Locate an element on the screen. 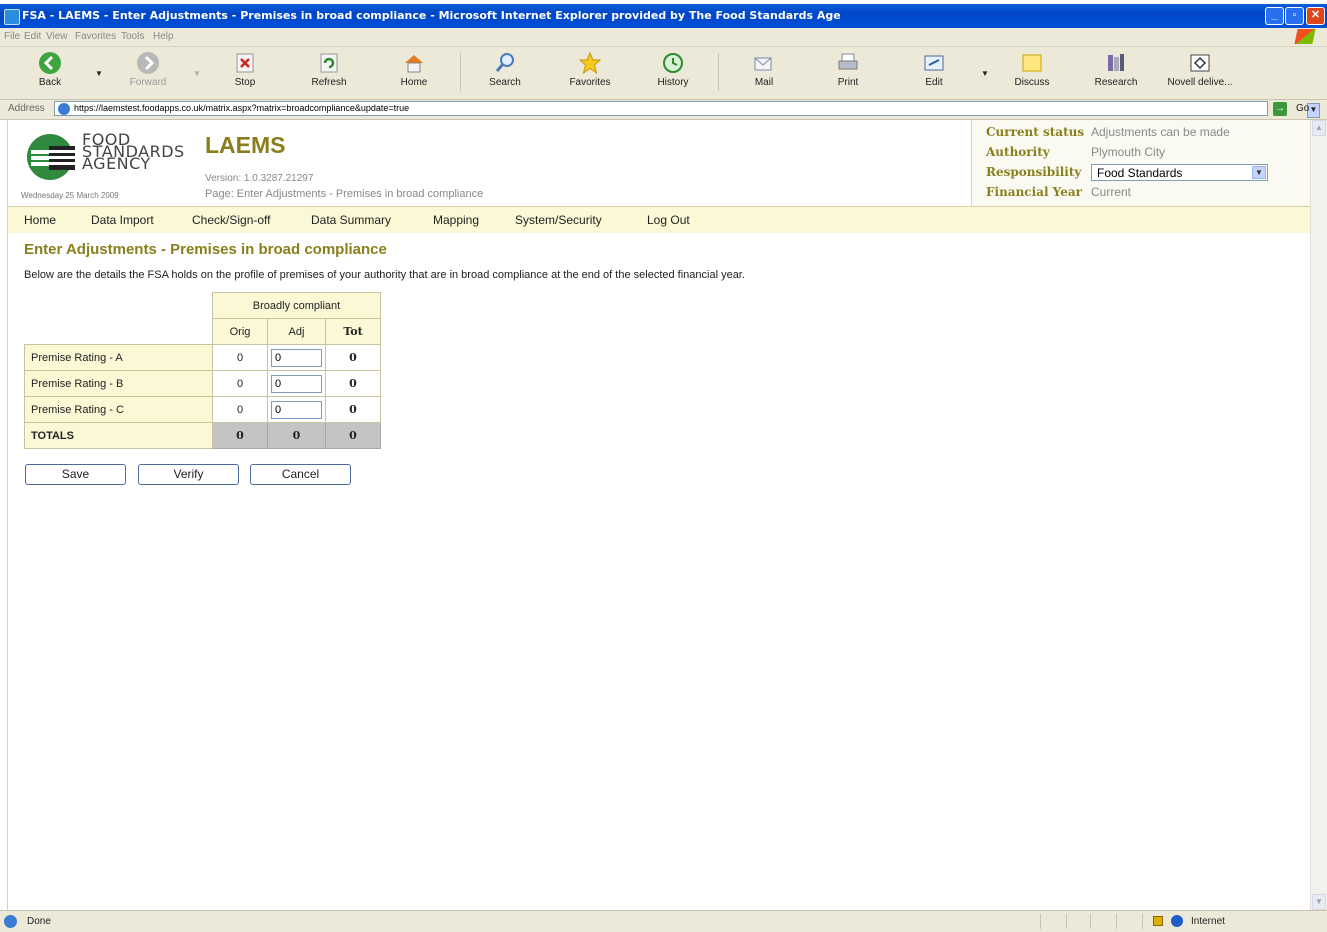  adj-input-c is located at coordinates (296, 409).